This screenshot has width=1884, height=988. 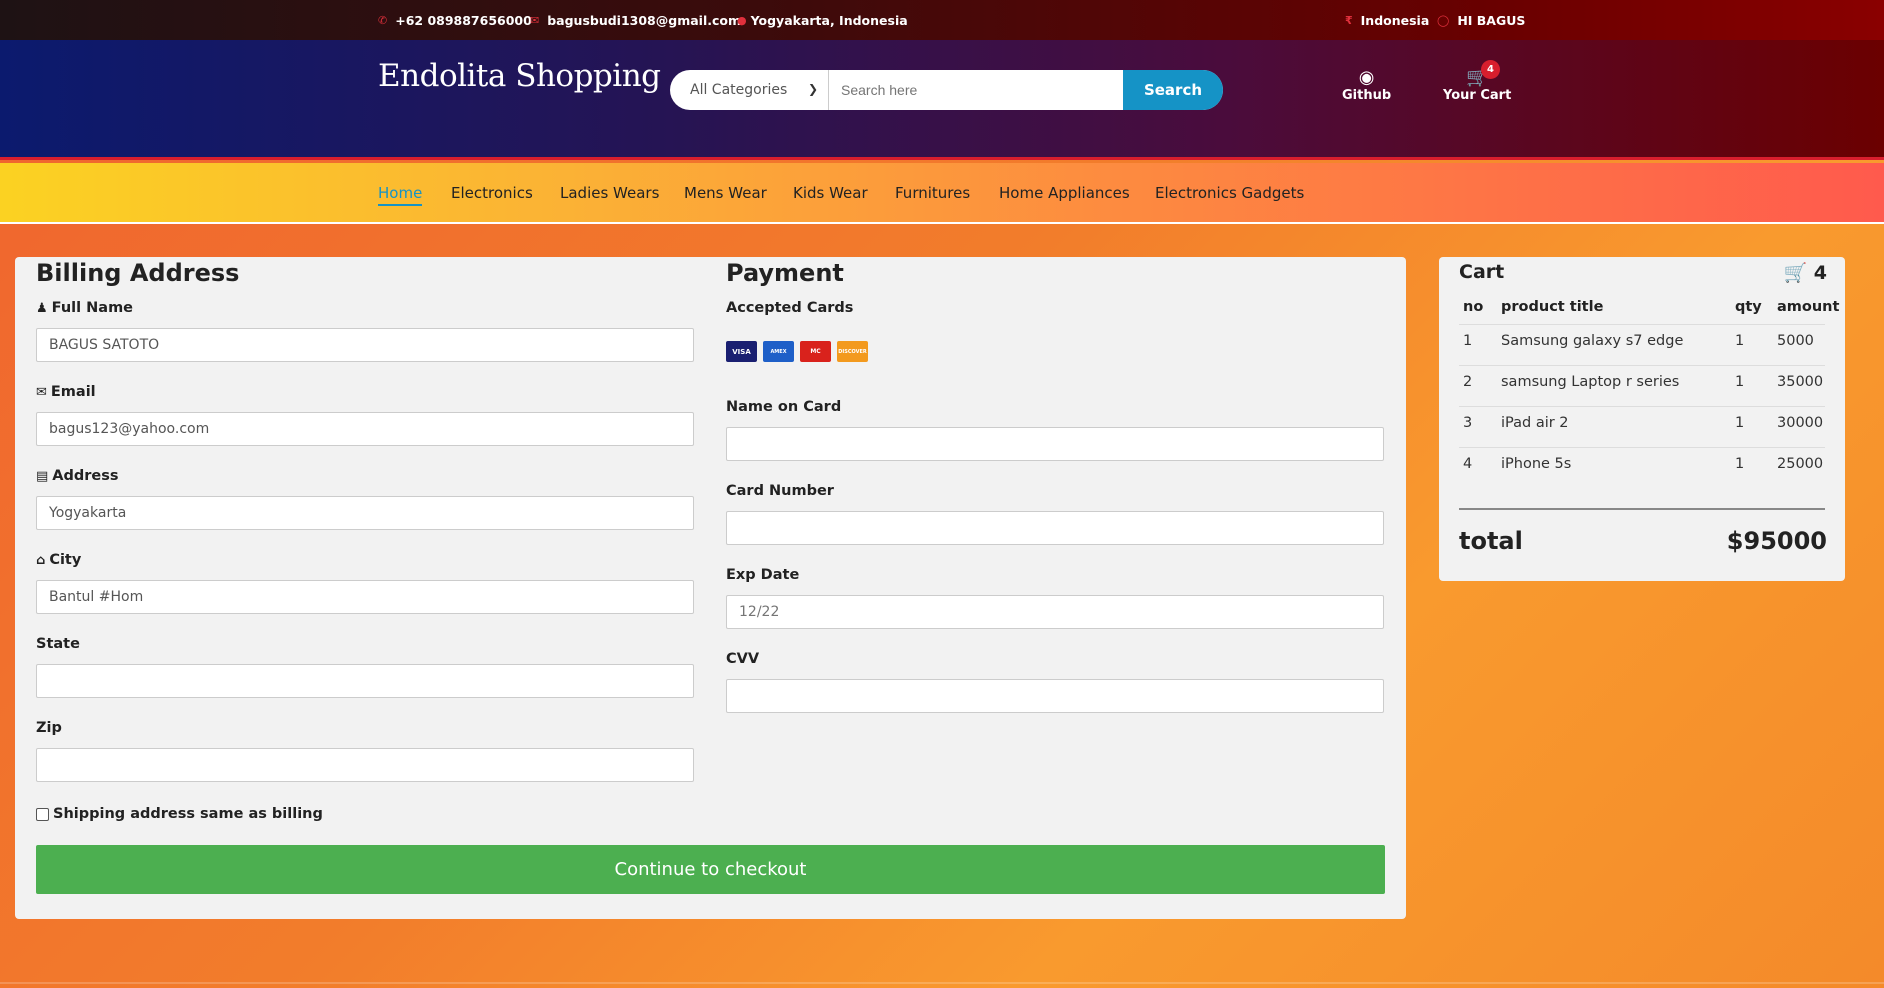 I want to click on user-link: ◯ HI BAGUS, so click(x=1481, y=20).